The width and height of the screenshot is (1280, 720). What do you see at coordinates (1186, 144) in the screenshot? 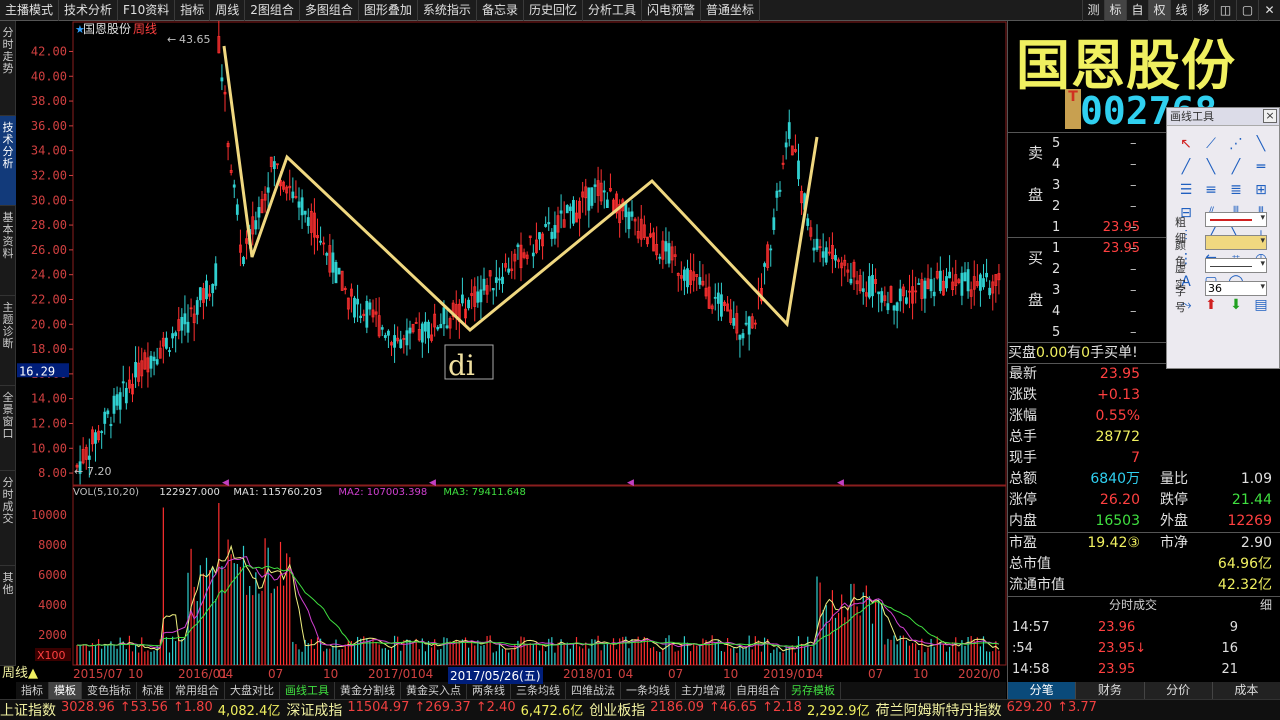
I see `draw-tool-icon: ↖` at bounding box center [1186, 144].